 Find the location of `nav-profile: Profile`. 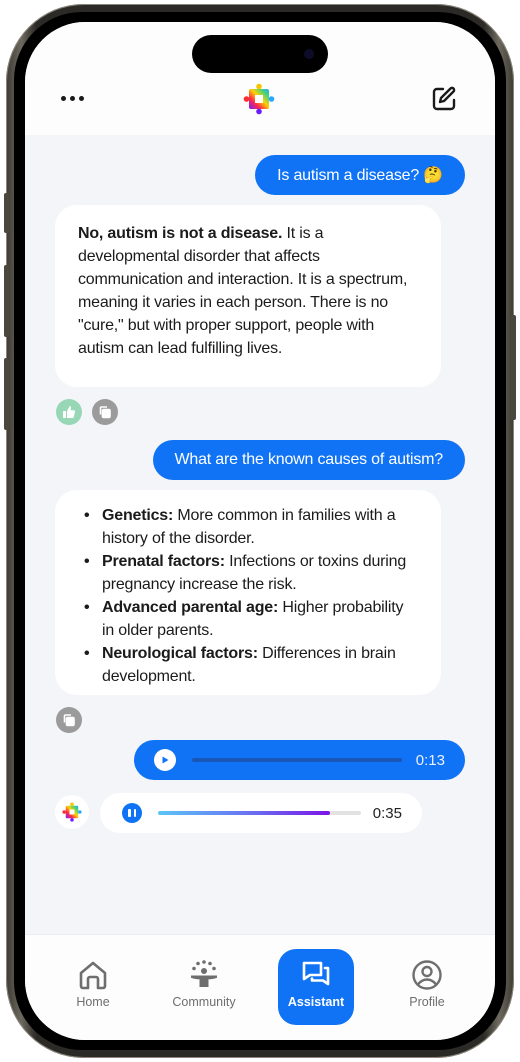

nav-profile: Profile is located at coordinates (427, 987).